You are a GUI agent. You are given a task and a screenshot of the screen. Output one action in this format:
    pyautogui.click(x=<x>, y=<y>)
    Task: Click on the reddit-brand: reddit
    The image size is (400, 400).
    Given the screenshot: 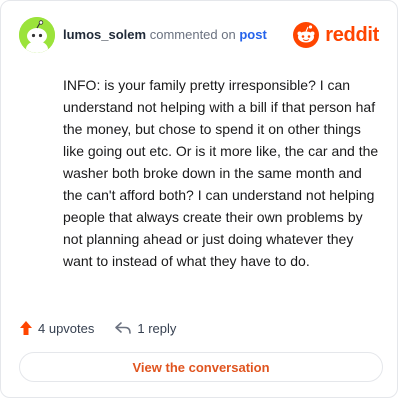 What is the action you would take?
    pyautogui.click(x=336, y=35)
    